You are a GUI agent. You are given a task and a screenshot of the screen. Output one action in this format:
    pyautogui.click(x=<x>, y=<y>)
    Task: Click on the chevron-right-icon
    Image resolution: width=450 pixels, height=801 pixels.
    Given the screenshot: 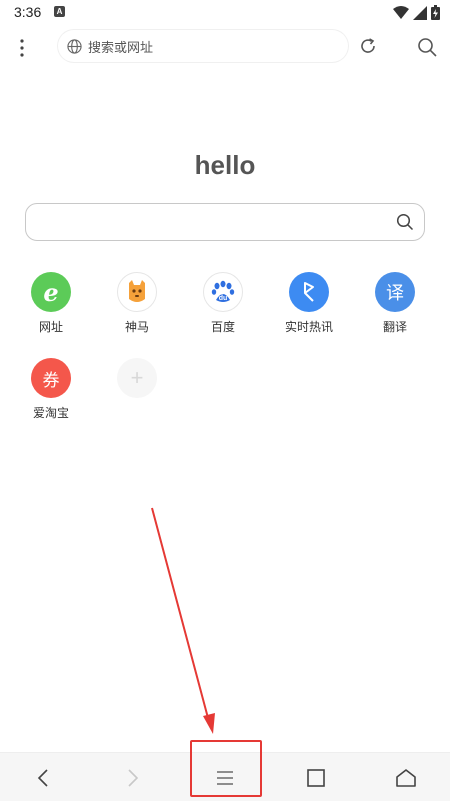 What is the action you would take?
    pyautogui.click(x=133, y=778)
    